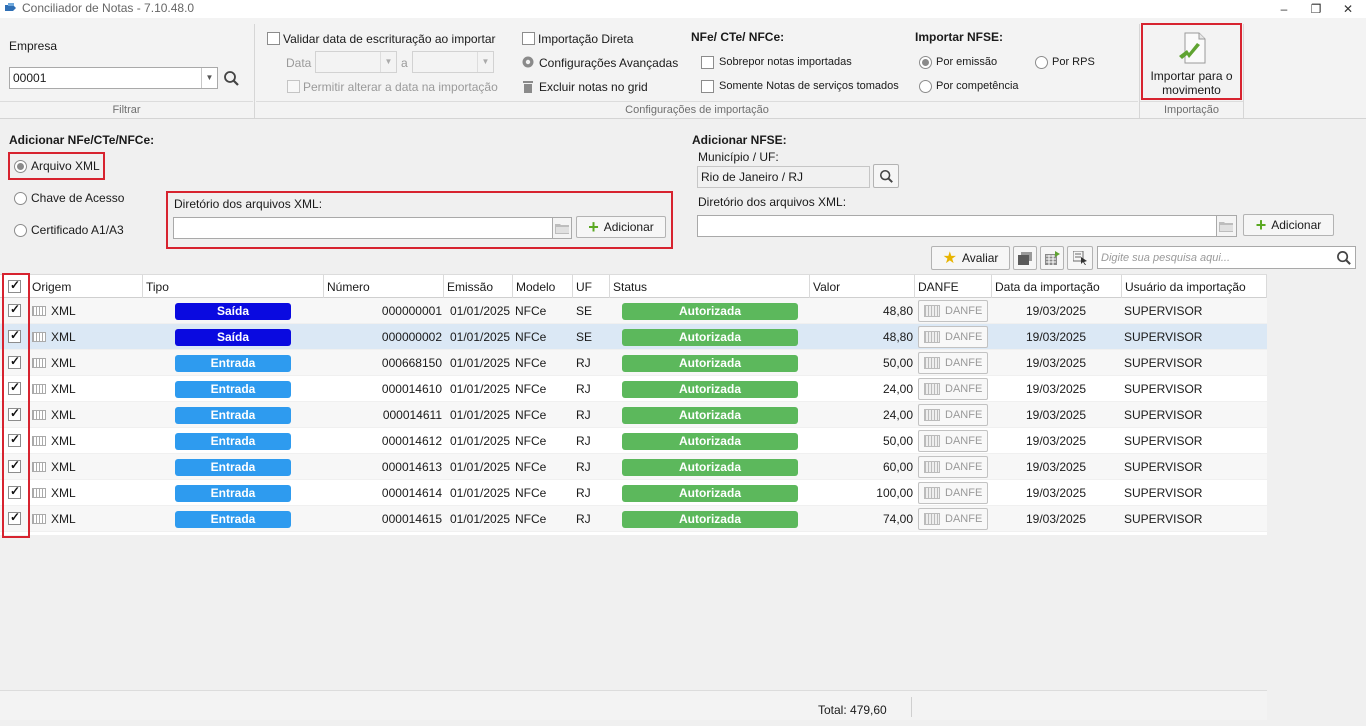  What do you see at coordinates (583, 363) in the screenshot?
I see `cell-uf: RJ` at bounding box center [583, 363].